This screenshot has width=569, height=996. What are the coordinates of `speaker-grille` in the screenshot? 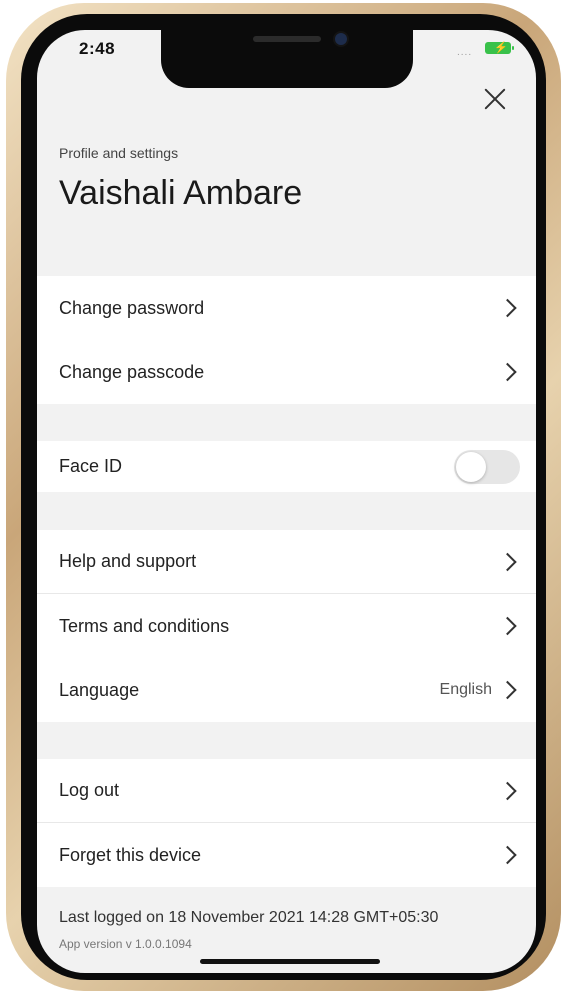 It's located at (287, 39).